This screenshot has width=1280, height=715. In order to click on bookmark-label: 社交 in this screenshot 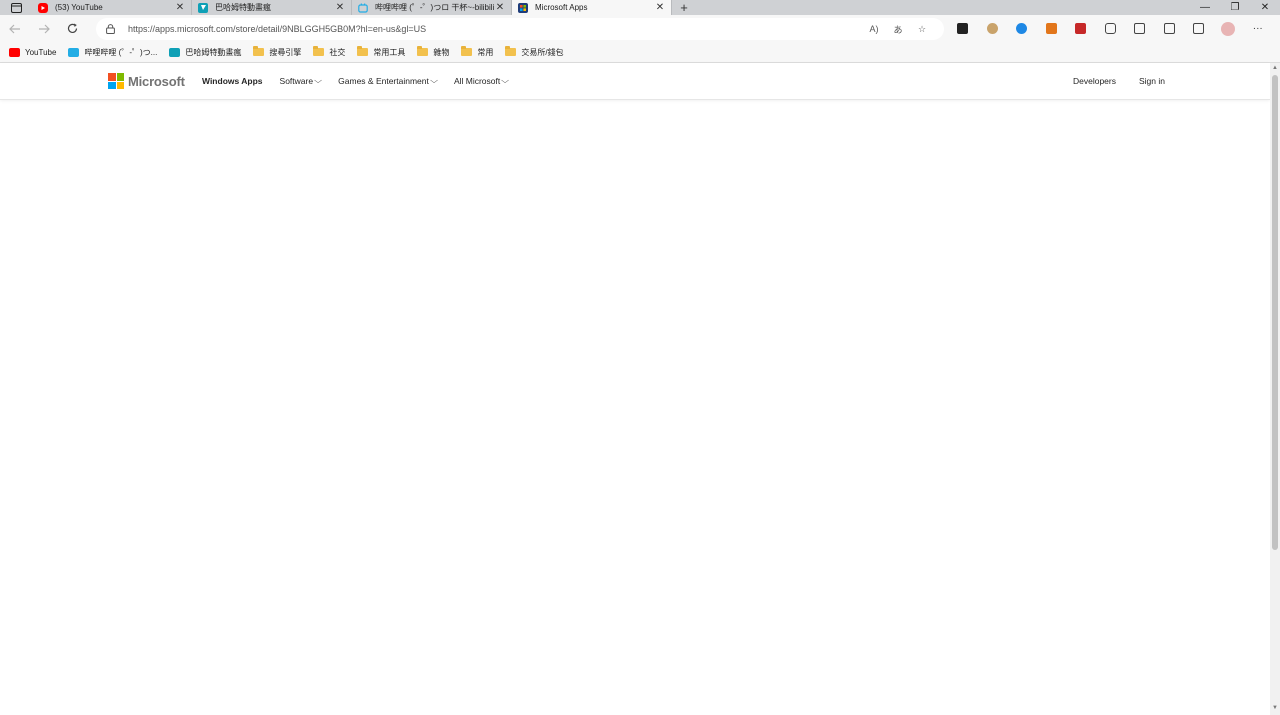, I will do `click(337, 52)`.